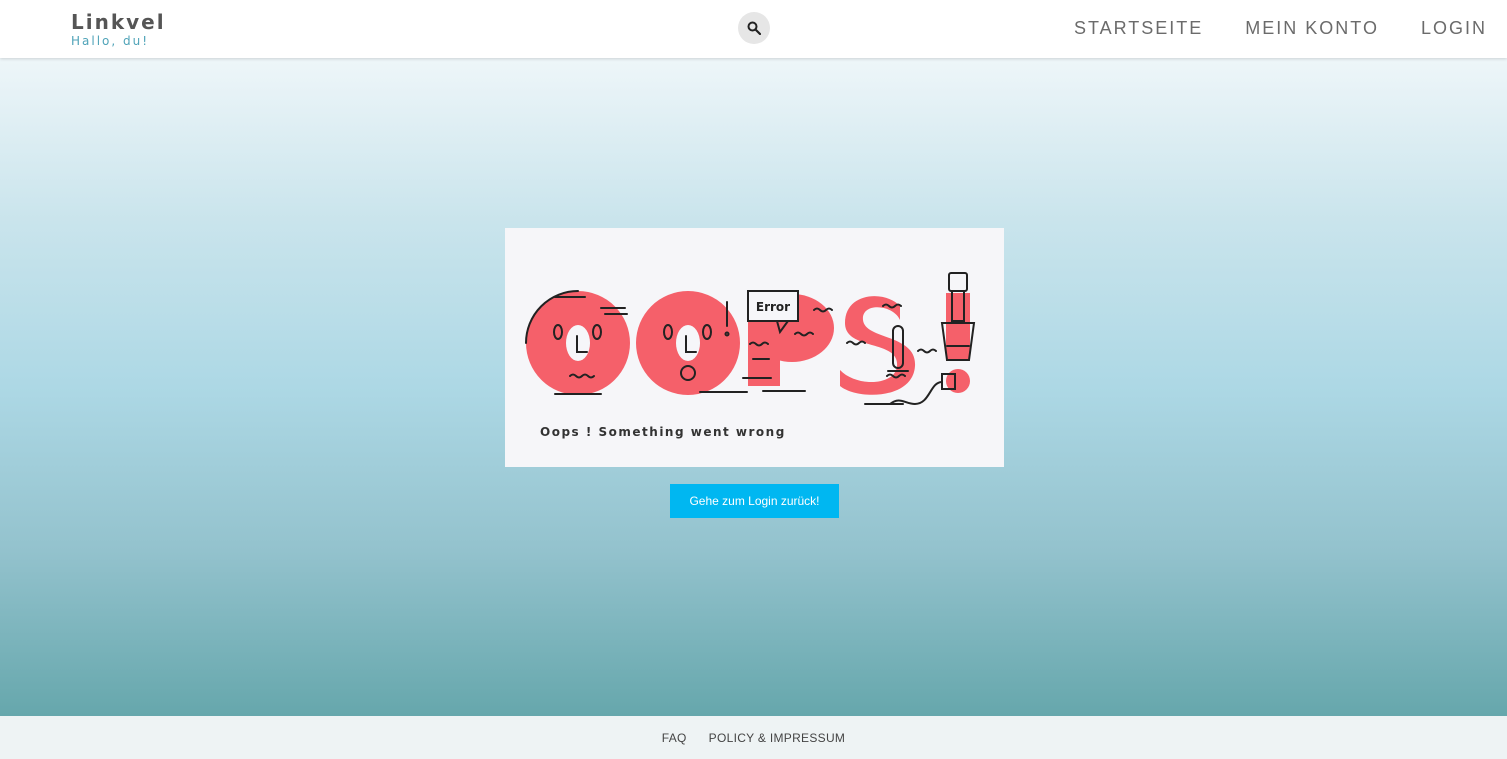  Describe the element at coordinates (777, 738) in the screenshot. I see `footer-link-policy: POLICY & IMPRESSUM` at that location.